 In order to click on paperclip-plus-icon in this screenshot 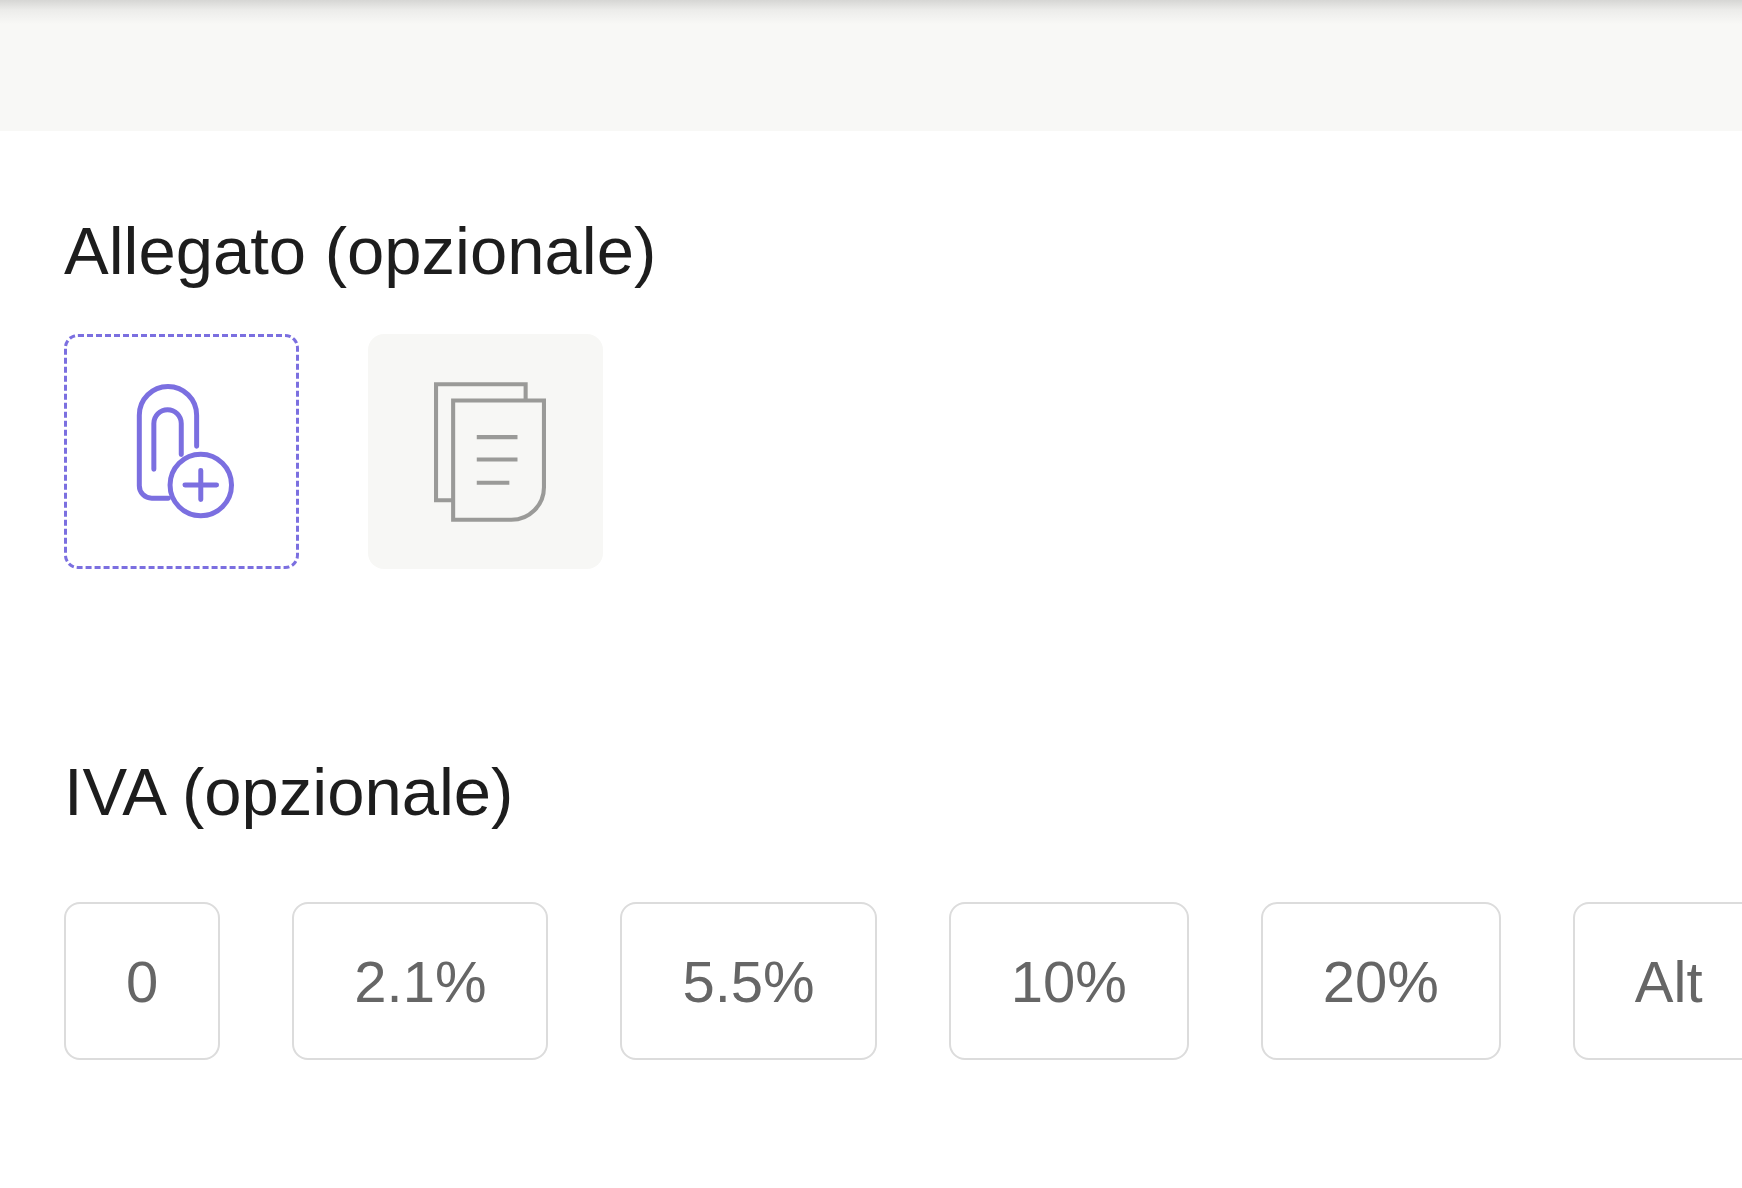, I will do `click(184, 451)`.